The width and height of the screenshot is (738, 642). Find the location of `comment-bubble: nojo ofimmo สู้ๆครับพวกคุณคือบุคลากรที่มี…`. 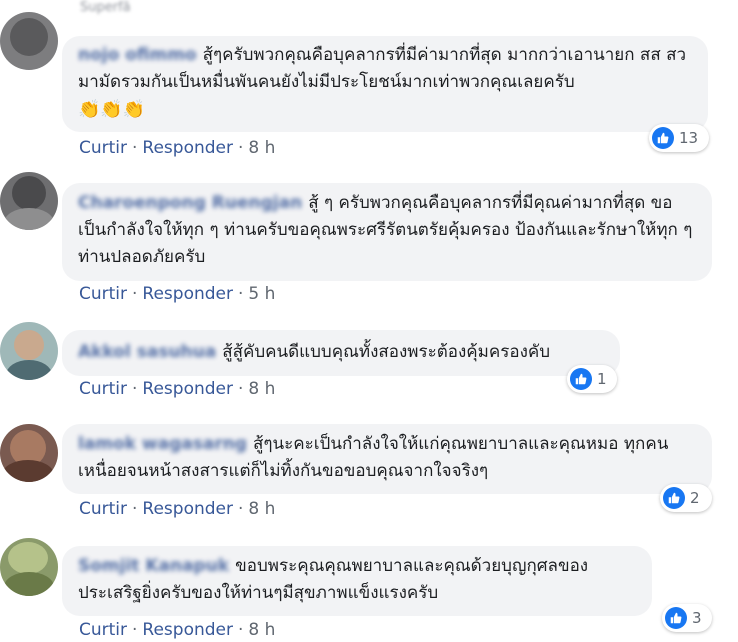

comment-bubble: nojo ofimmo สู้ๆครับพวกคุณคือบุคลากรที่มี… is located at coordinates (385, 84).